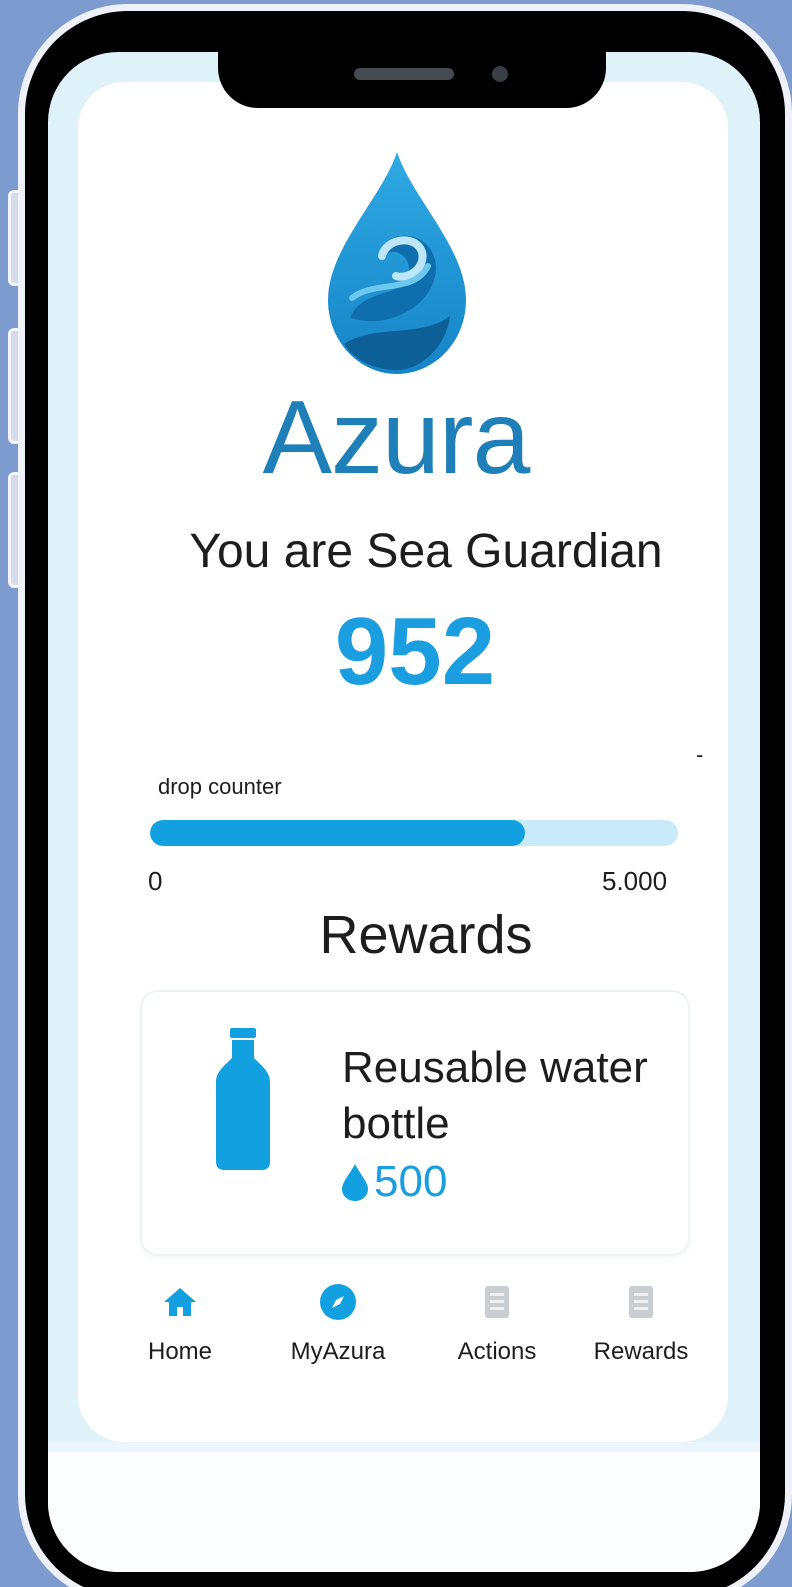 This screenshot has height=1587, width=792. I want to click on progress-min-label: 0, so click(155, 881).